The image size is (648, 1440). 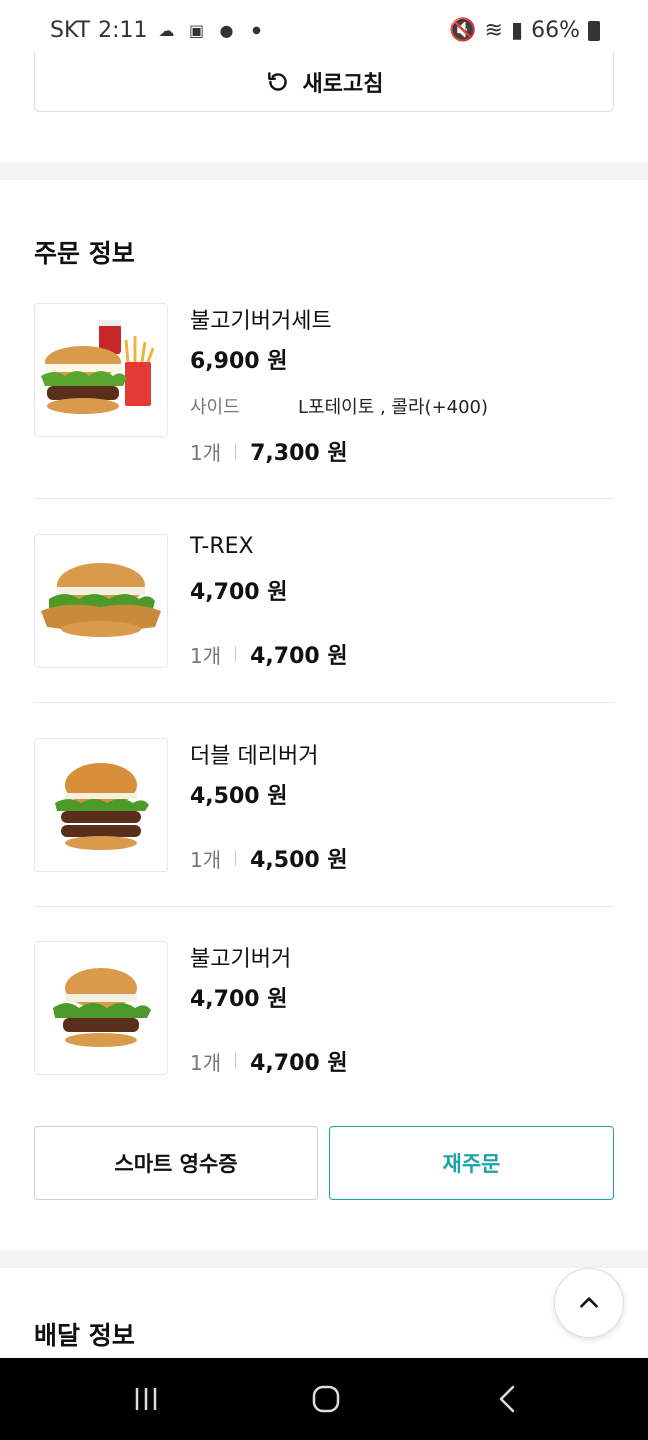 I want to click on back-icon, so click(x=507, y=1399).